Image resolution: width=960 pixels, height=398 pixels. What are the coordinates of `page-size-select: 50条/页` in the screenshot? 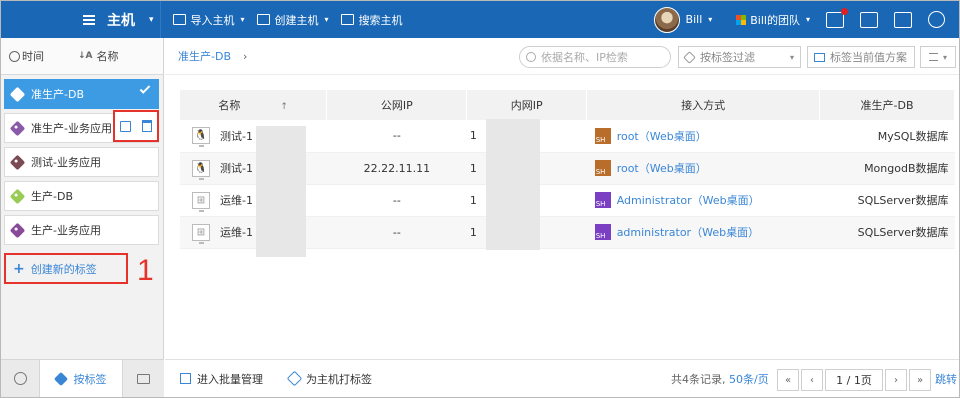 It's located at (749, 379).